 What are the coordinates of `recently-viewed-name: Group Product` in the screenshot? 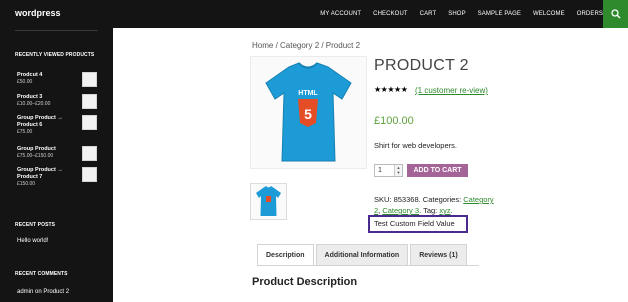 It's located at (47, 149).